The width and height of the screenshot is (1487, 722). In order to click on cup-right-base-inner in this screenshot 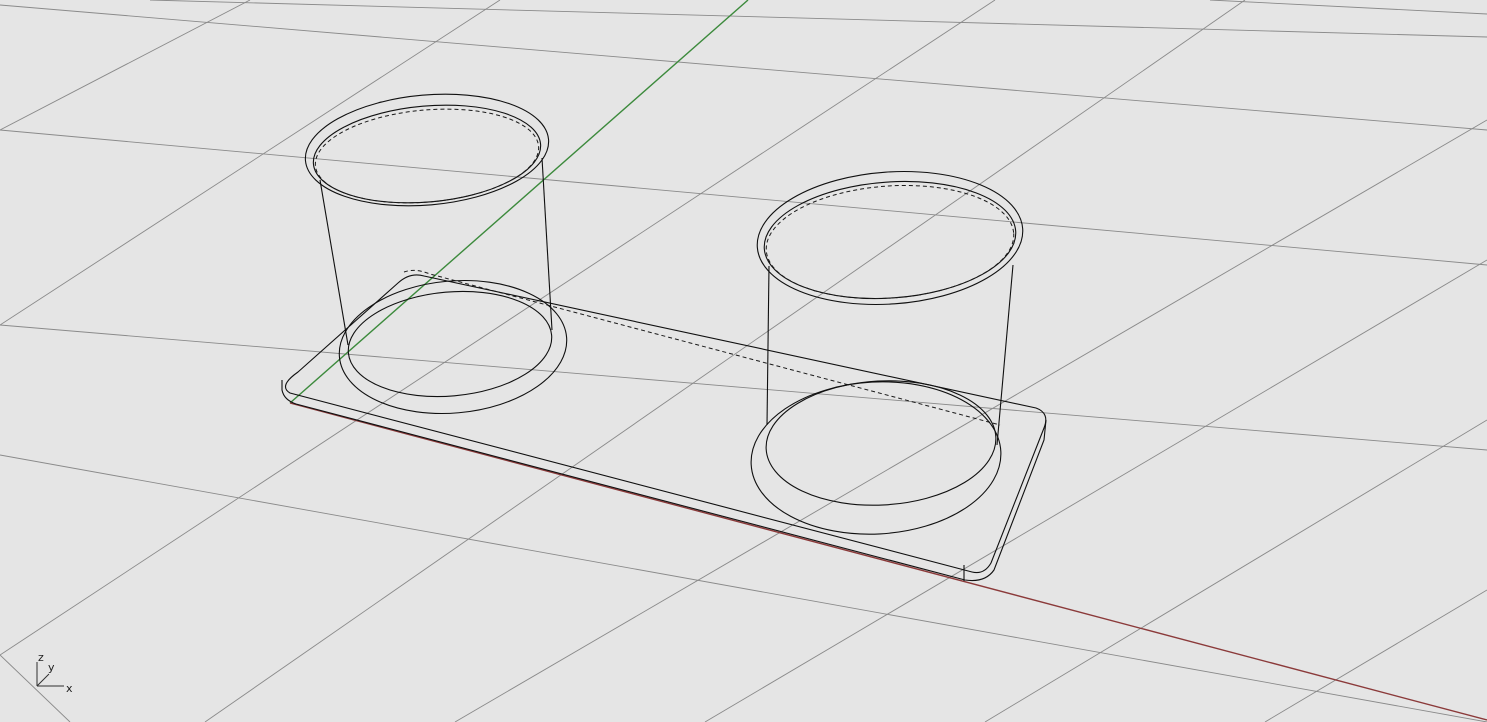, I will do `click(881, 443)`.